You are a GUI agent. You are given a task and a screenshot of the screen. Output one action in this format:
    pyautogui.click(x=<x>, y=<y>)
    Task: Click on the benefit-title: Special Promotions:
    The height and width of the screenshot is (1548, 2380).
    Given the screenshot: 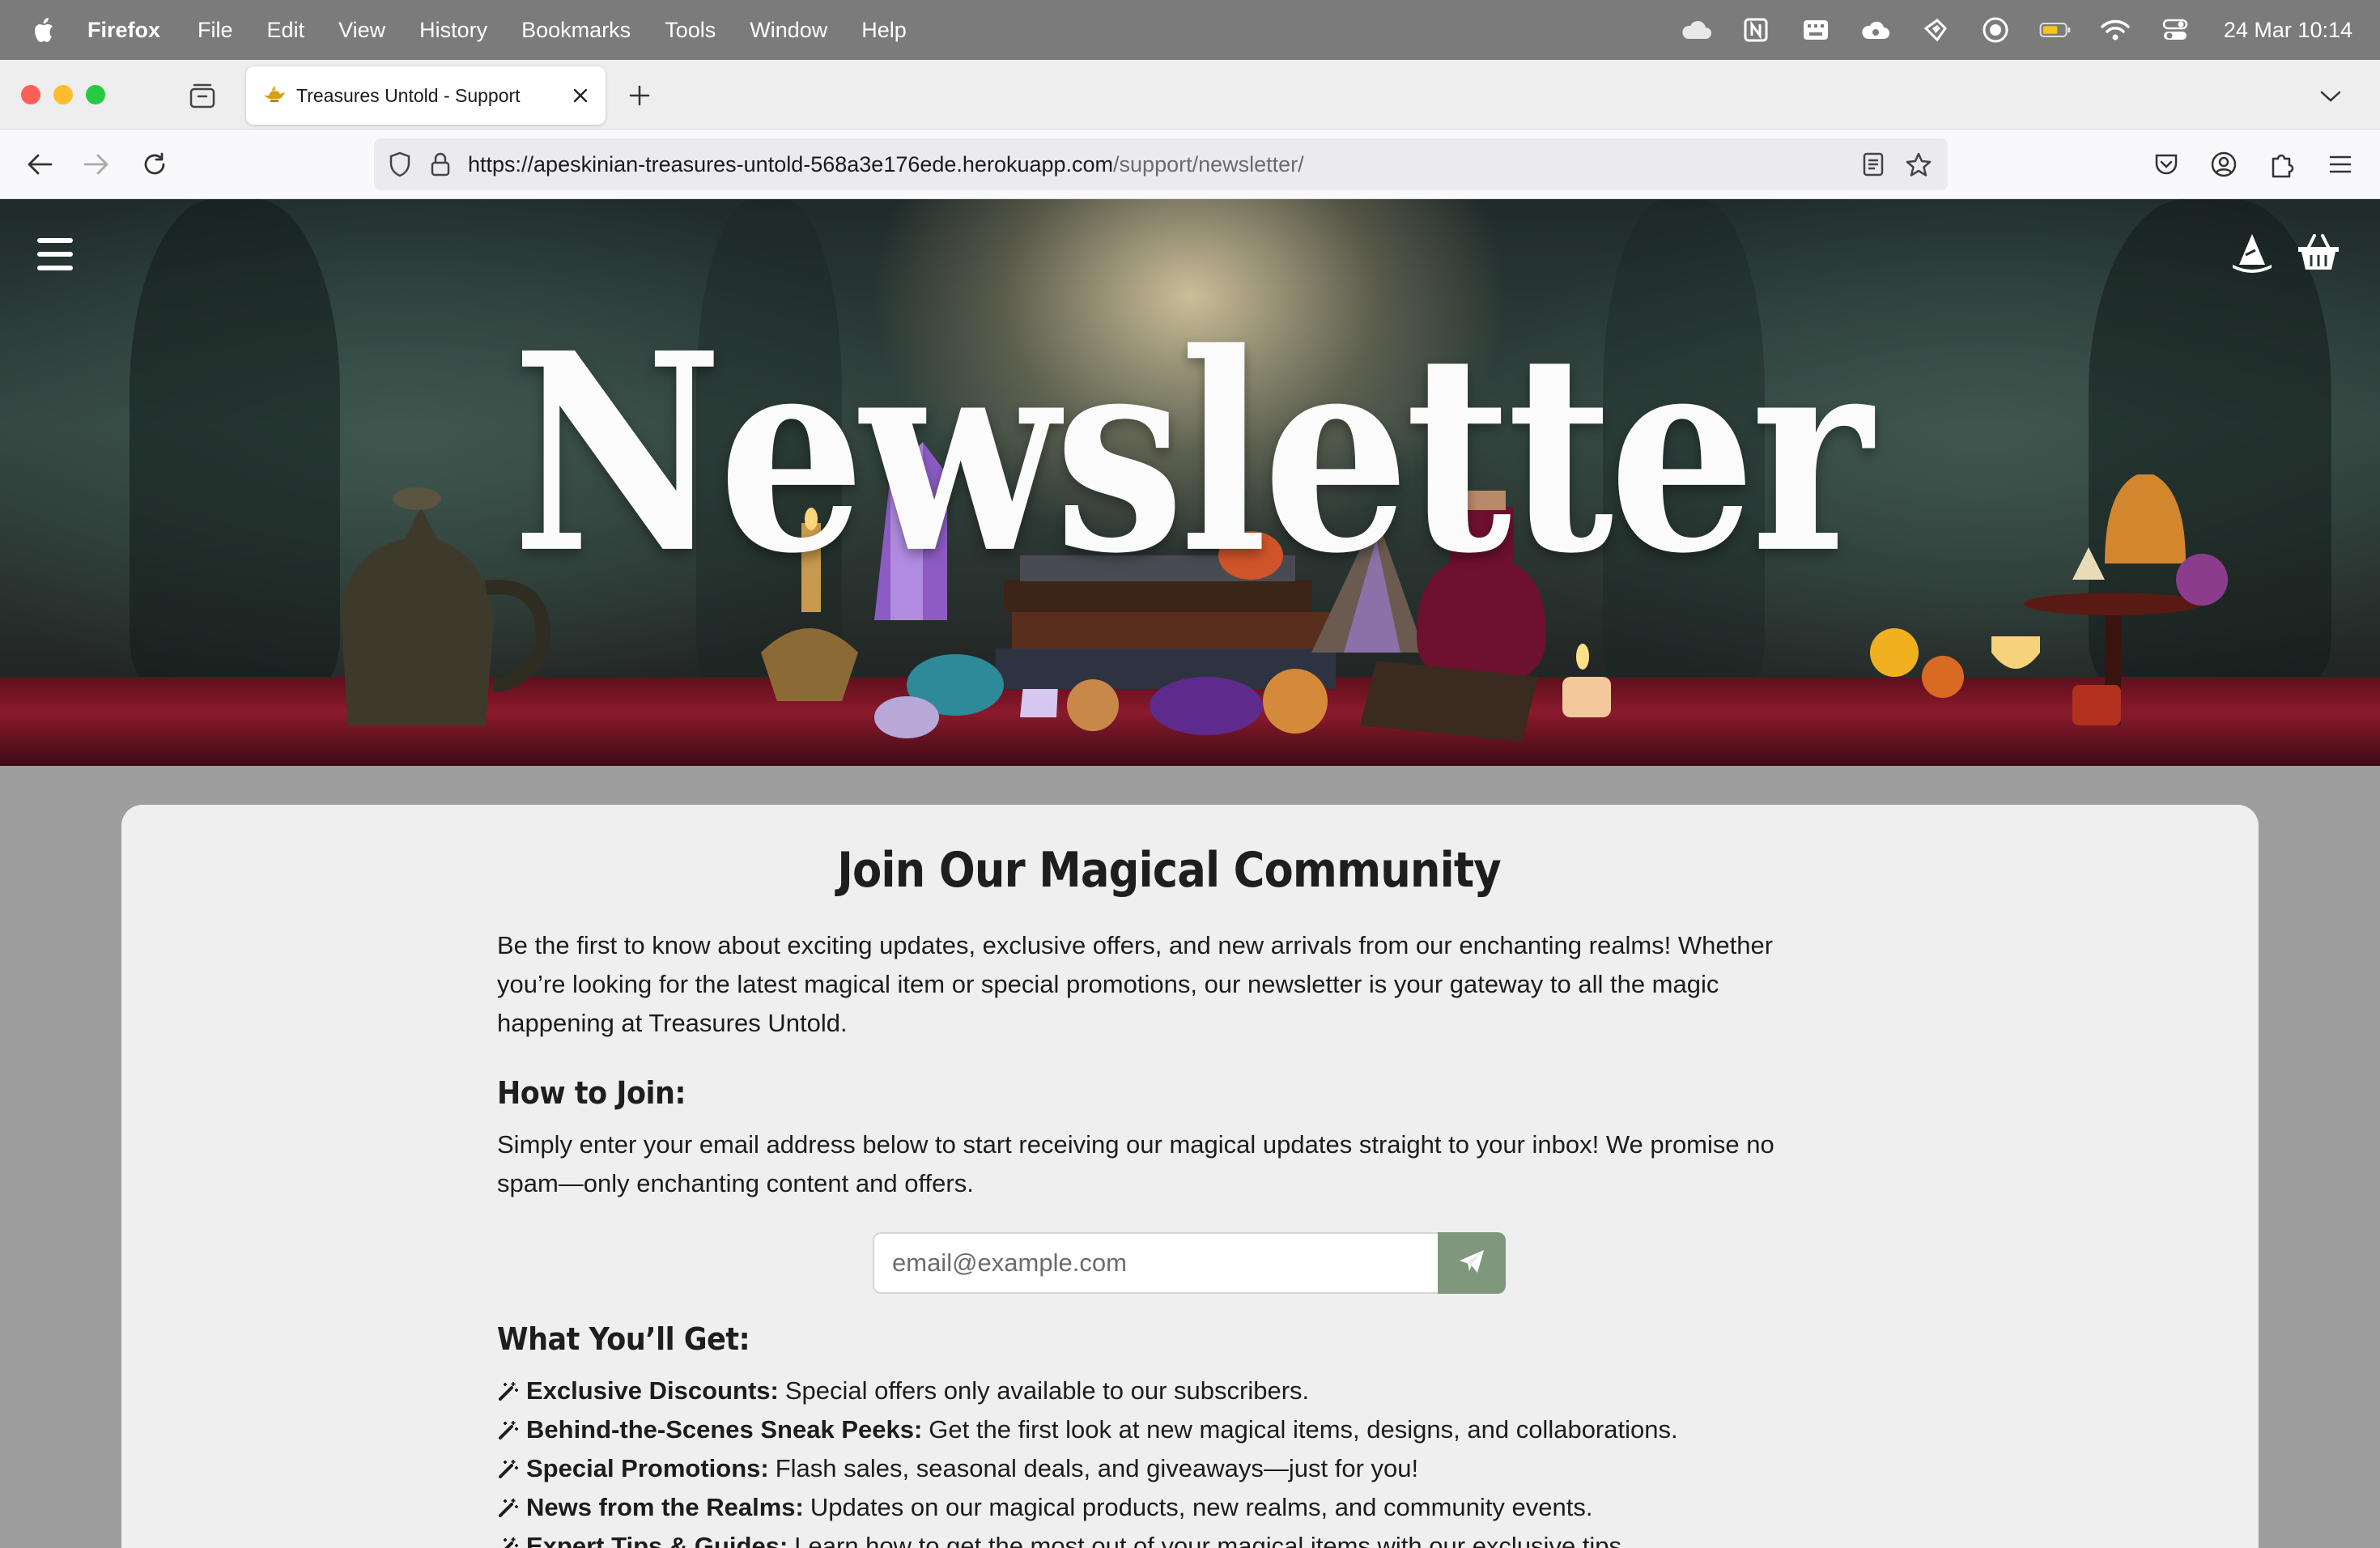 What is the action you would take?
    pyautogui.click(x=647, y=1468)
    